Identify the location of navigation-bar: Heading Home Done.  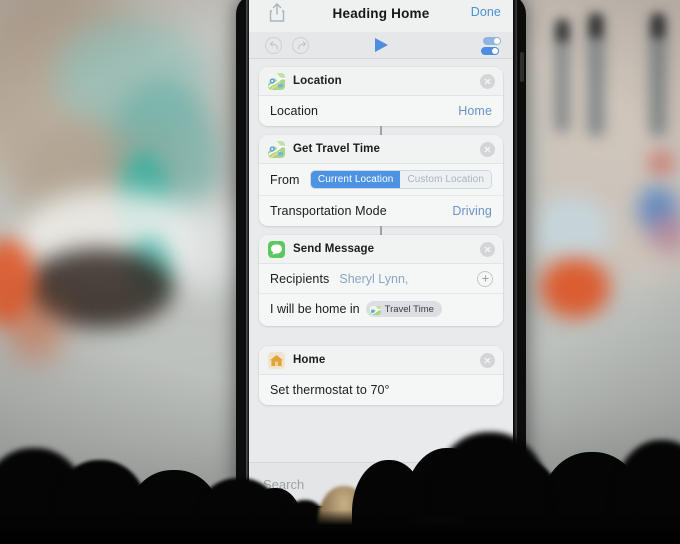
(381, 16).